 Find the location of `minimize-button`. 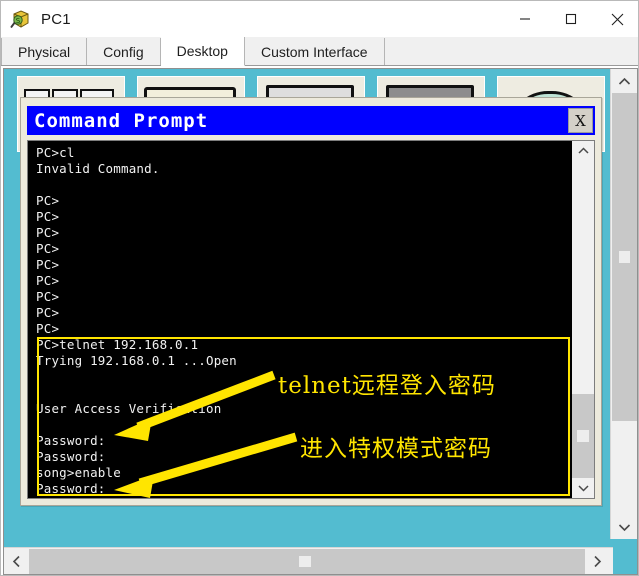

minimize-button is located at coordinates (525, 19).